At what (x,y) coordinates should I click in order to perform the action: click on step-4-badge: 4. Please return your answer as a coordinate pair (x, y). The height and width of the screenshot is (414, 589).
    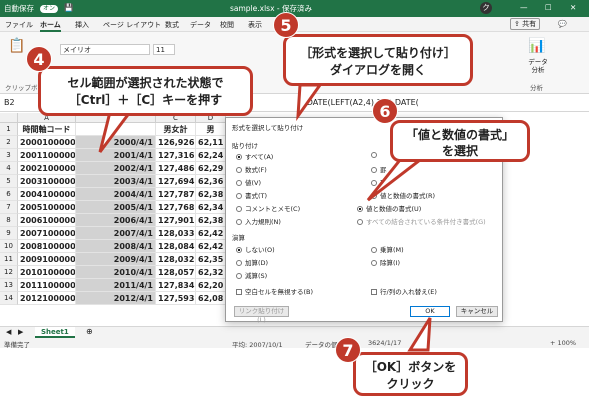
    Looking at the image, I should click on (39, 59).